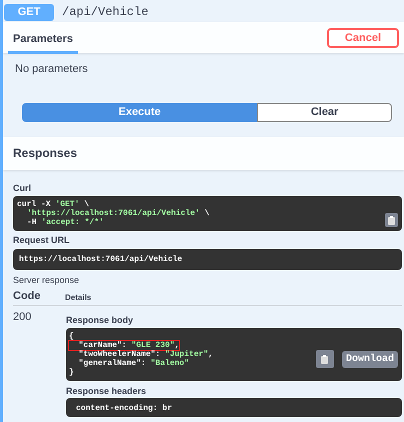  I want to click on response-headers-label: Response headers, so click(107, 391).